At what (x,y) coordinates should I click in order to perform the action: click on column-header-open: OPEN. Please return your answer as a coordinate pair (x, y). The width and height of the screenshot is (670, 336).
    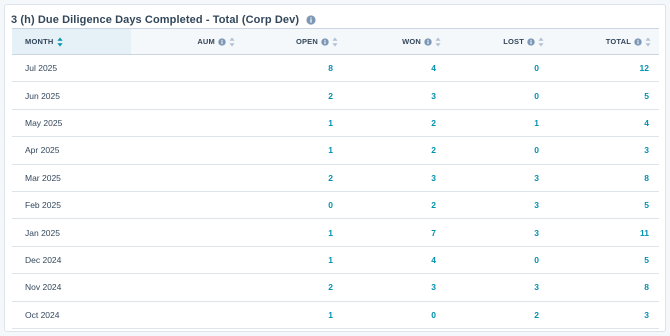
    Looking at the image, I should click on (294, 41).